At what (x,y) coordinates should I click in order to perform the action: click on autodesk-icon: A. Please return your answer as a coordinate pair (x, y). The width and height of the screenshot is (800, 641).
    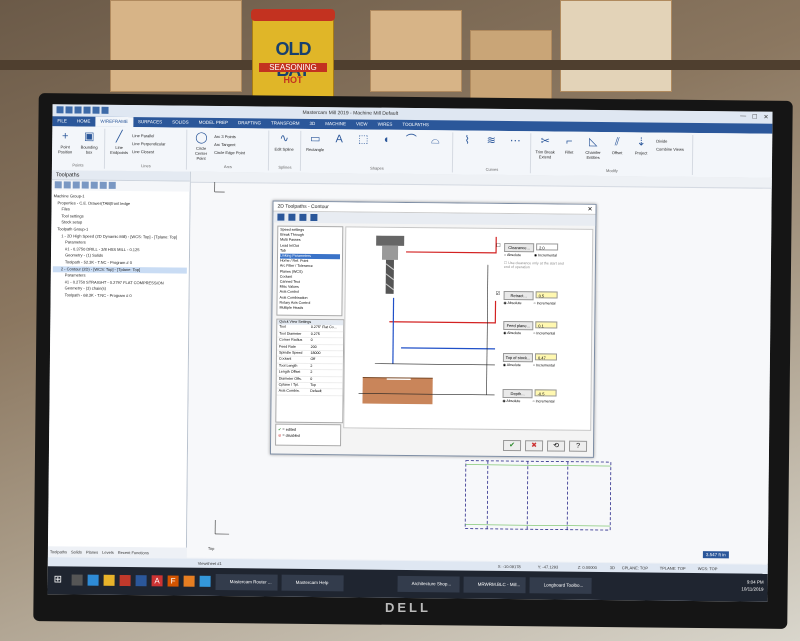
    Looking at the image, I should click on (157, 581).